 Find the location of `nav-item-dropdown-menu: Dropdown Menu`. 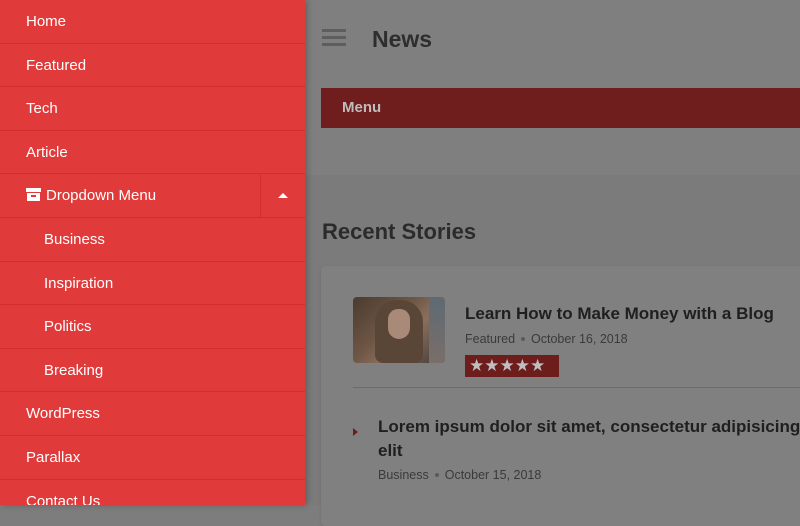

nav-item-dropdown-menu: Dropdown Menu is located at coordinates (152, 196).